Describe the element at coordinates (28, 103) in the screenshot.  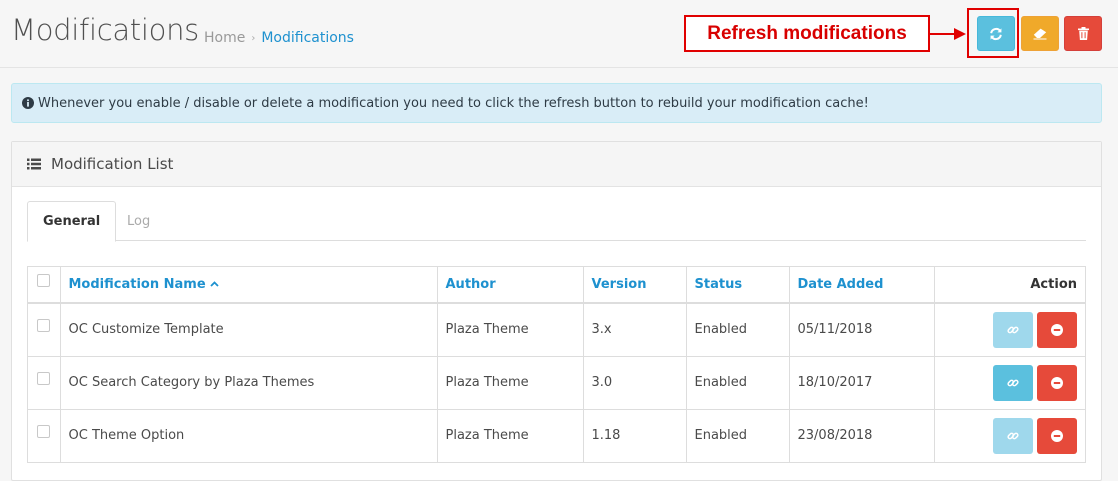
I see `info-icon` at that location.